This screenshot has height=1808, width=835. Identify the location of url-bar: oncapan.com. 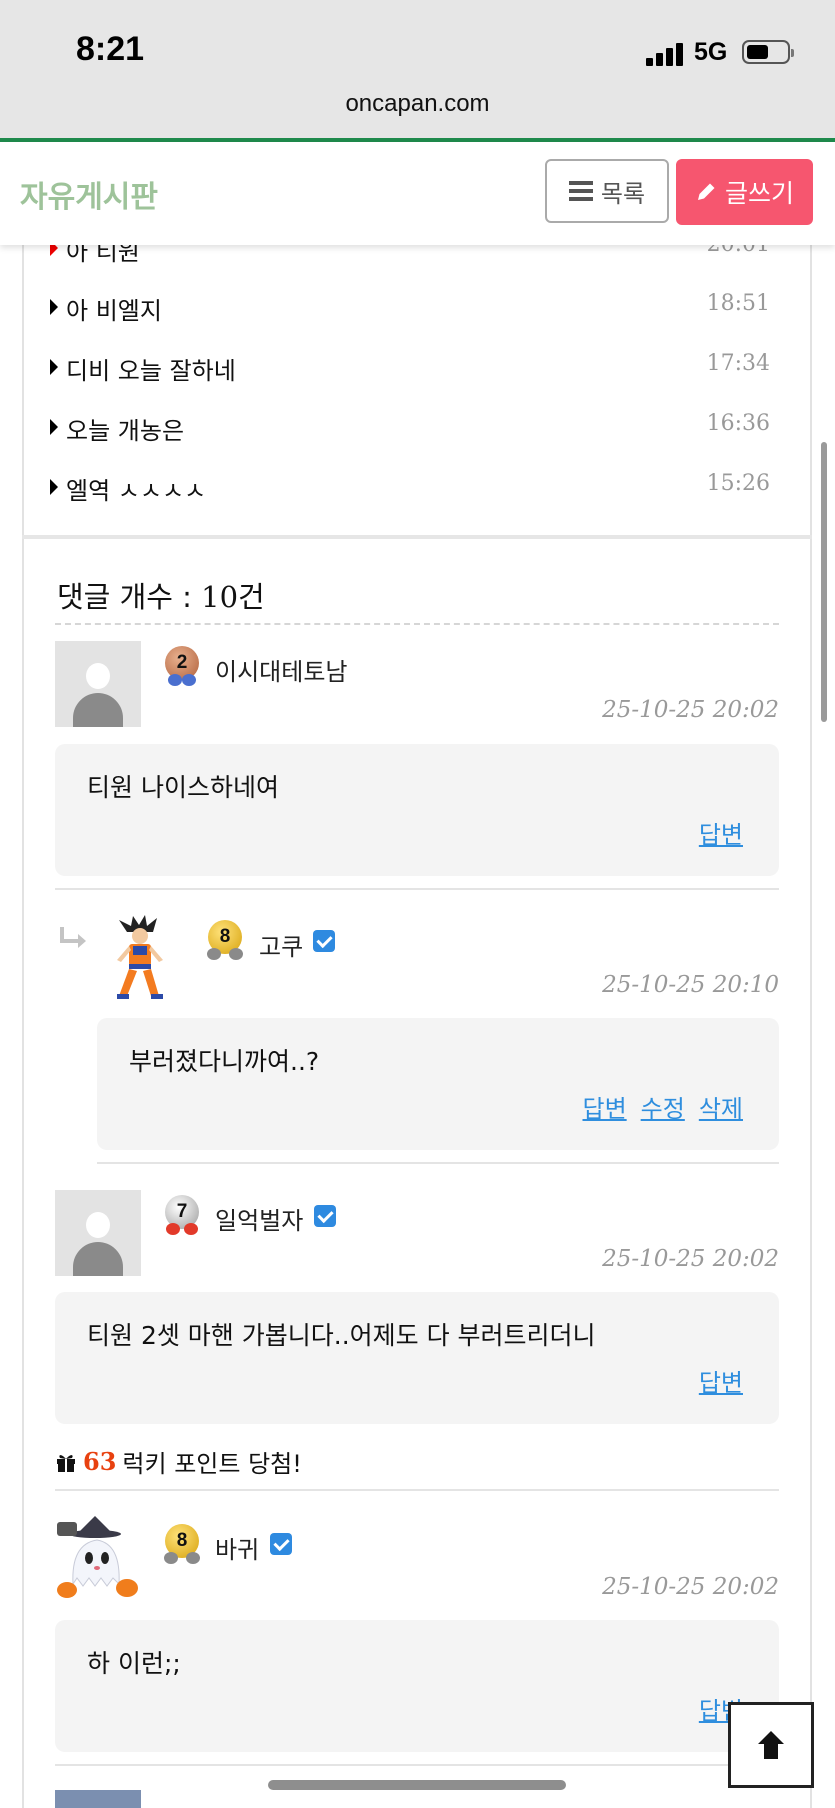
(417, 104).